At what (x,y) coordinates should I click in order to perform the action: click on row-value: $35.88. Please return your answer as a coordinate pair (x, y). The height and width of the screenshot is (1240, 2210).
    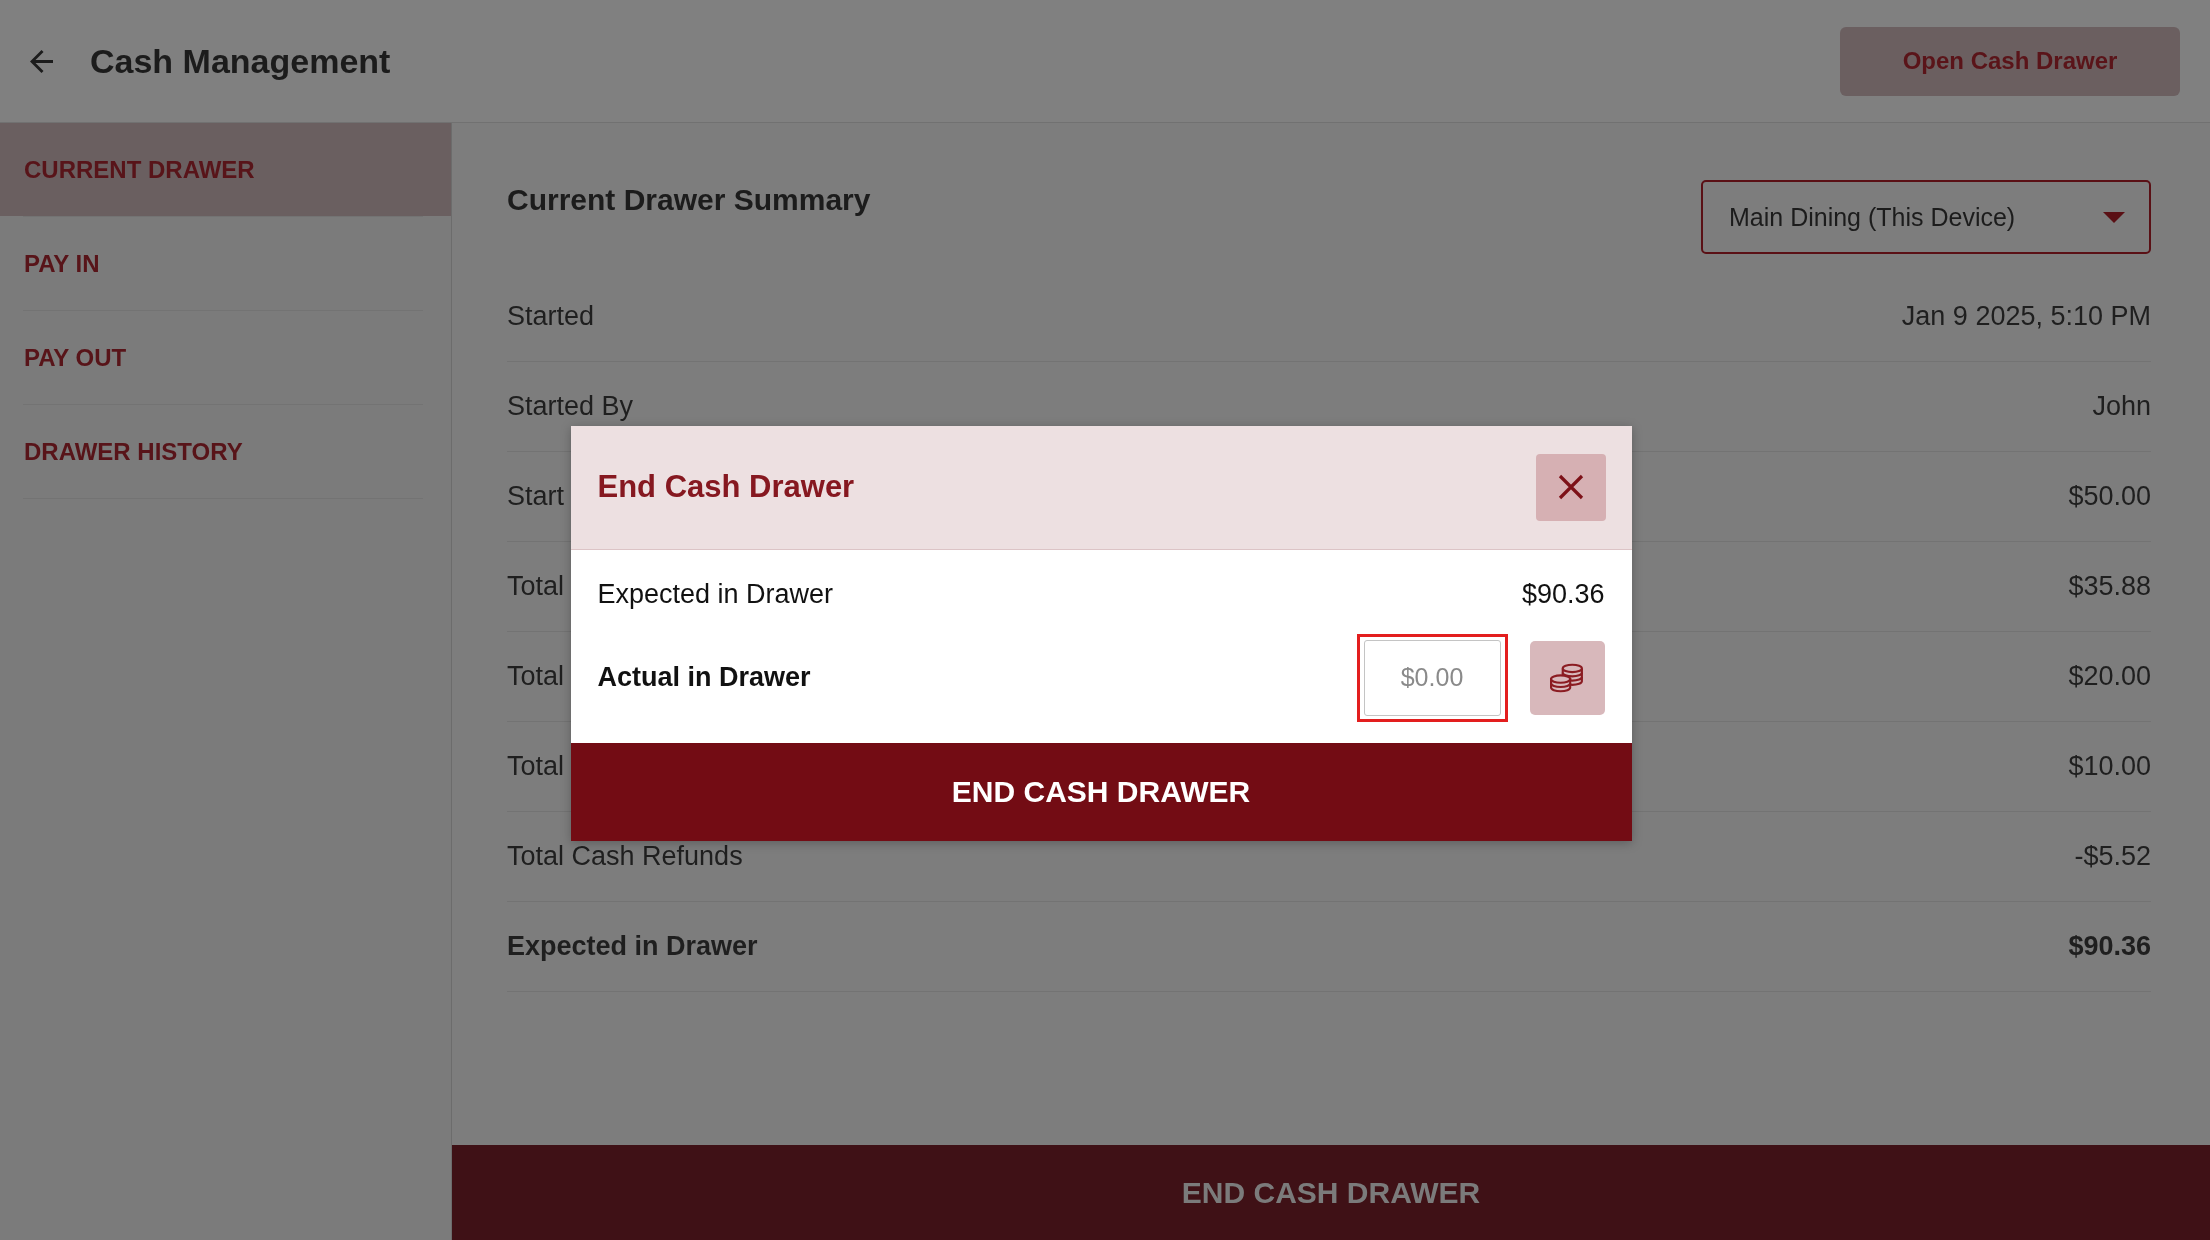
    Looking at the image, I should click on (2109, 586).